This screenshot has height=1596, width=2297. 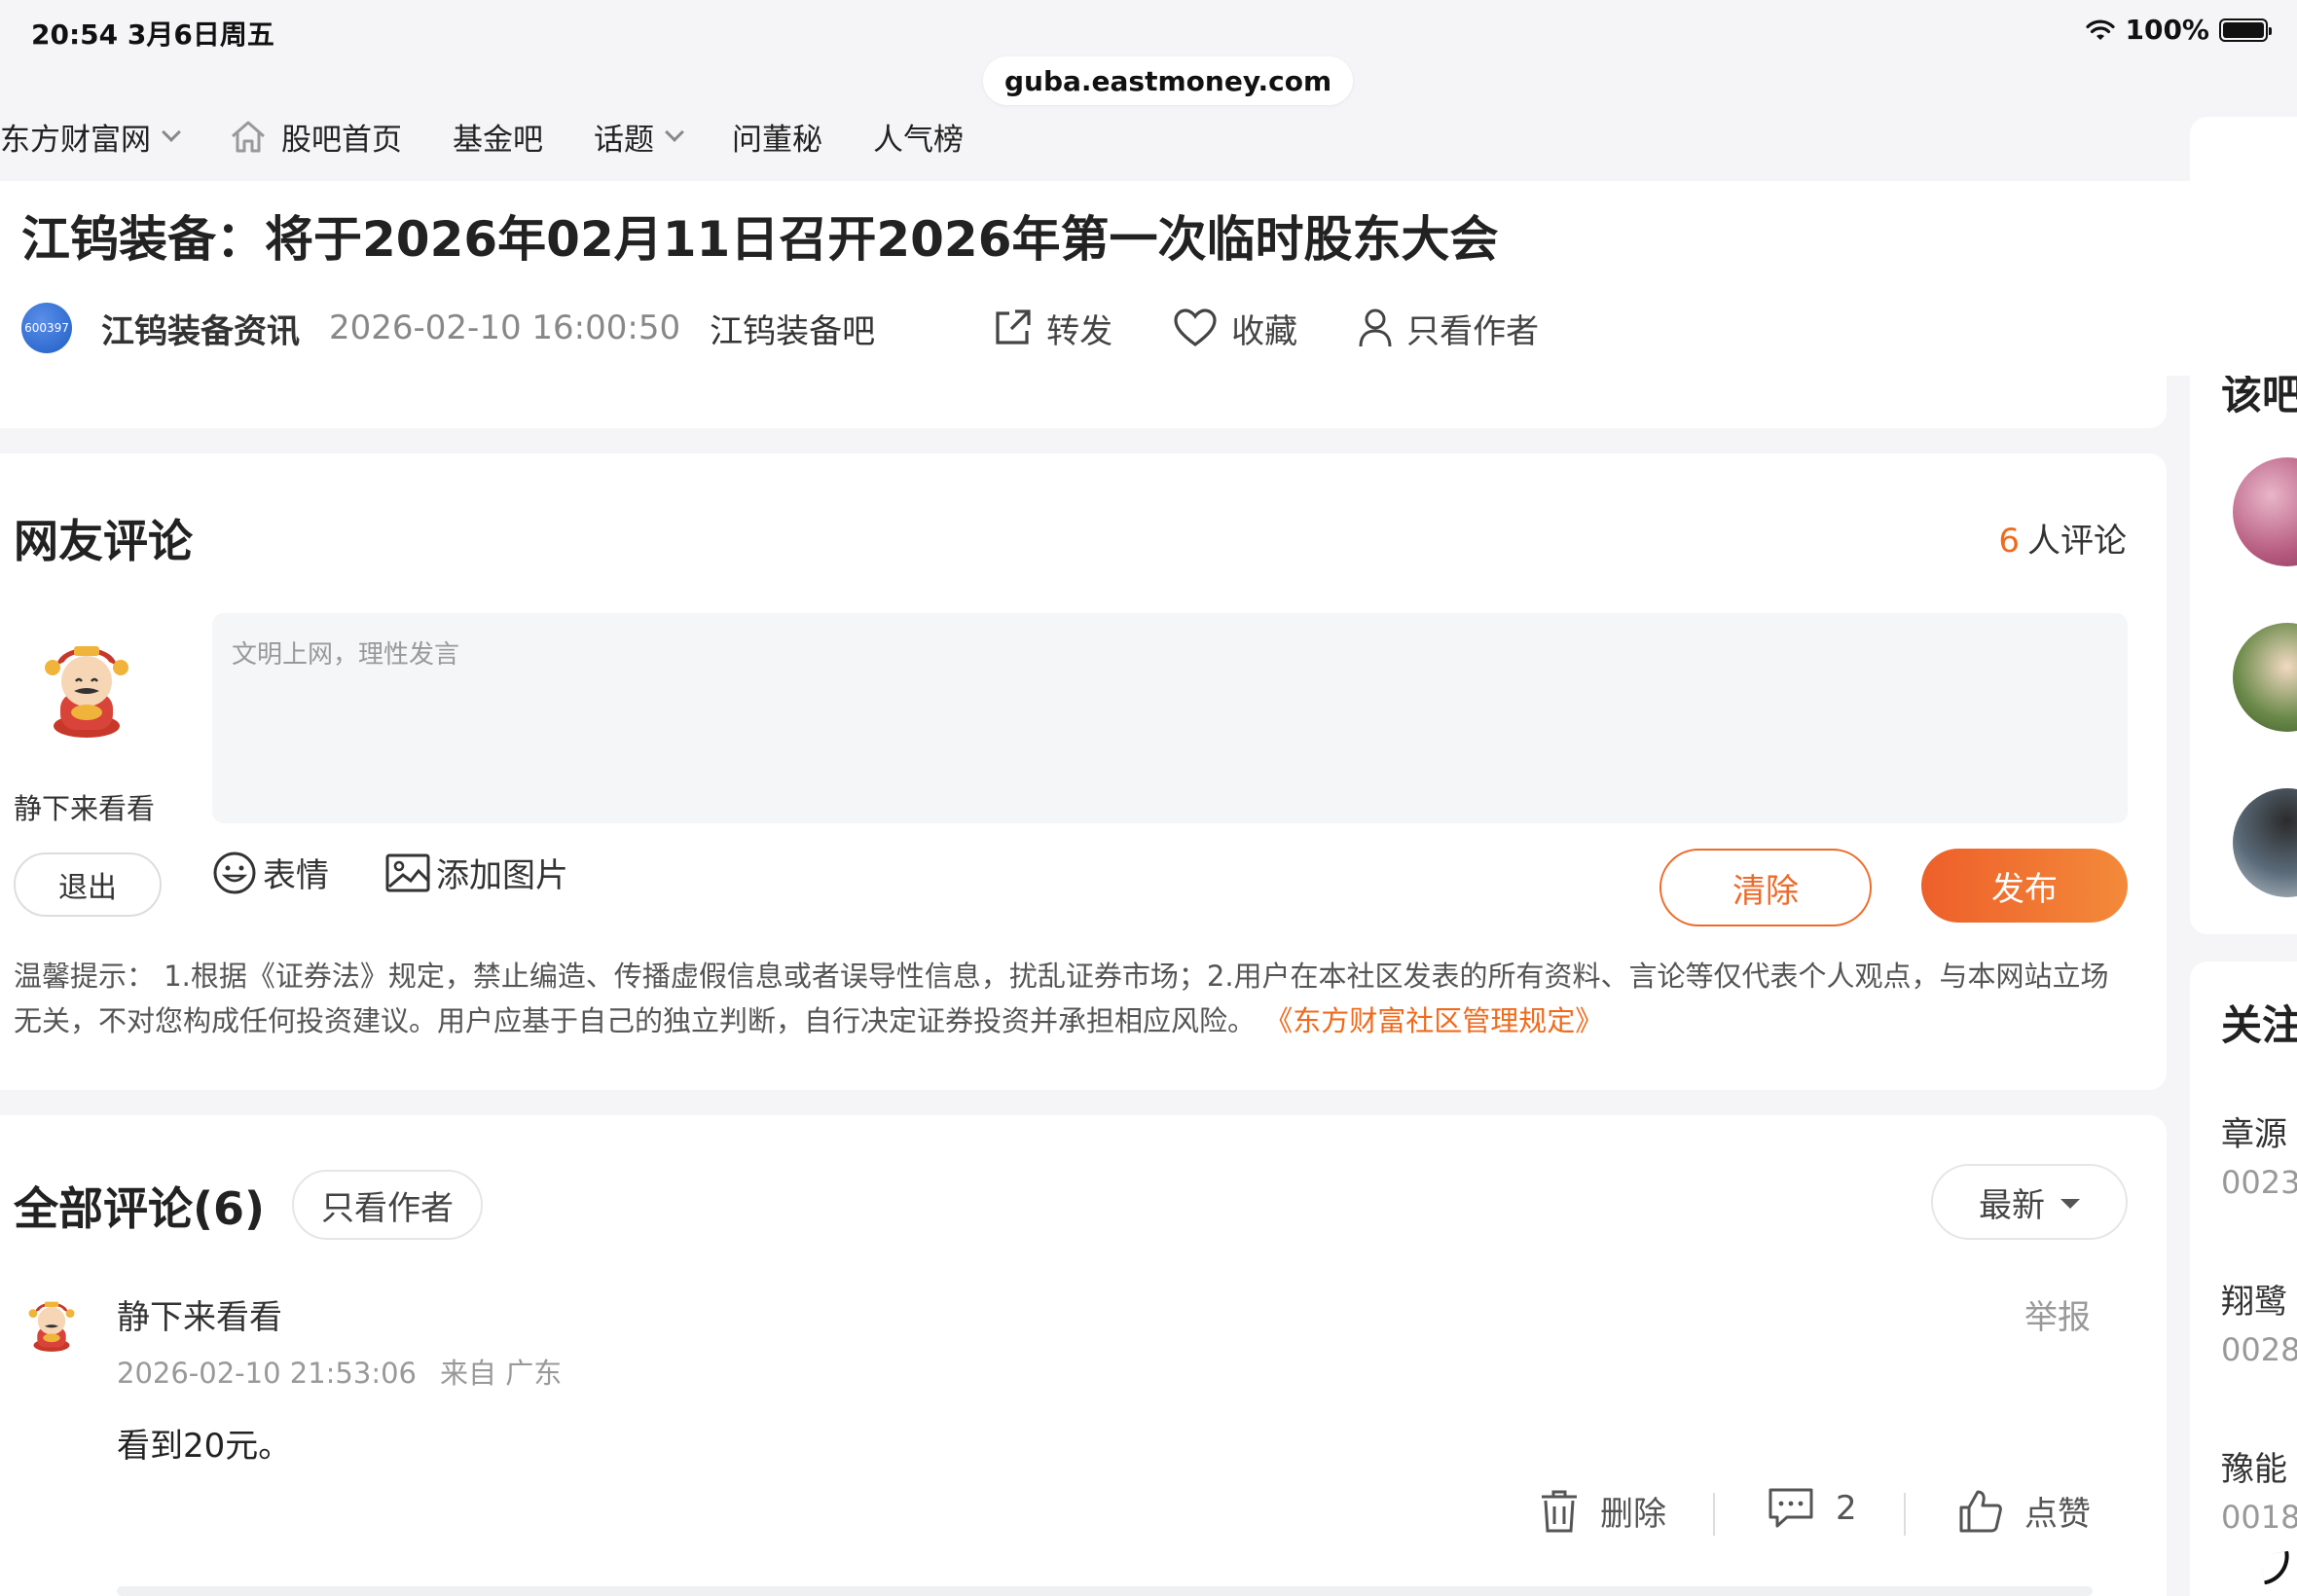 I want to click on favorite-label: 收藏, so click(x=1264, y=331).